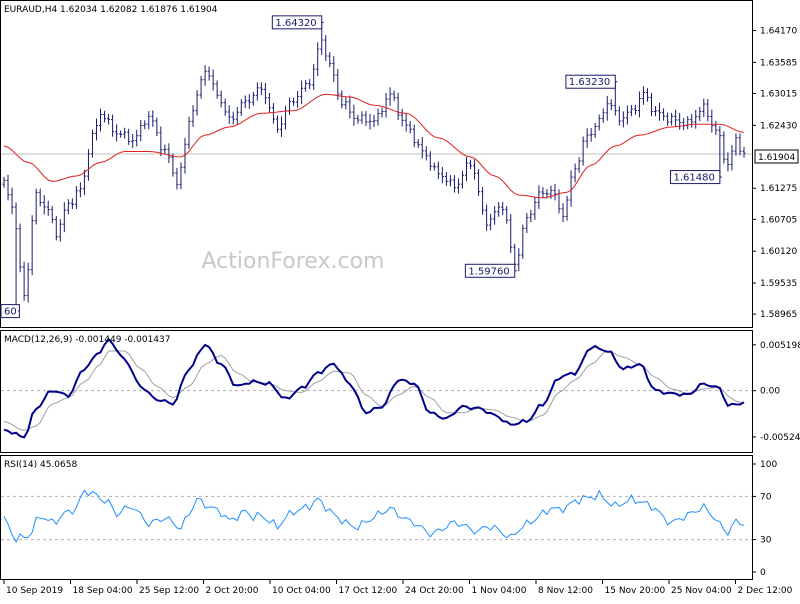 The width and height of the screenshot is (800, 604). What do you see at coordinates (10, 312) in the screenshot?
I see `price-callout-label: 60` at bounding box center [10, 312].